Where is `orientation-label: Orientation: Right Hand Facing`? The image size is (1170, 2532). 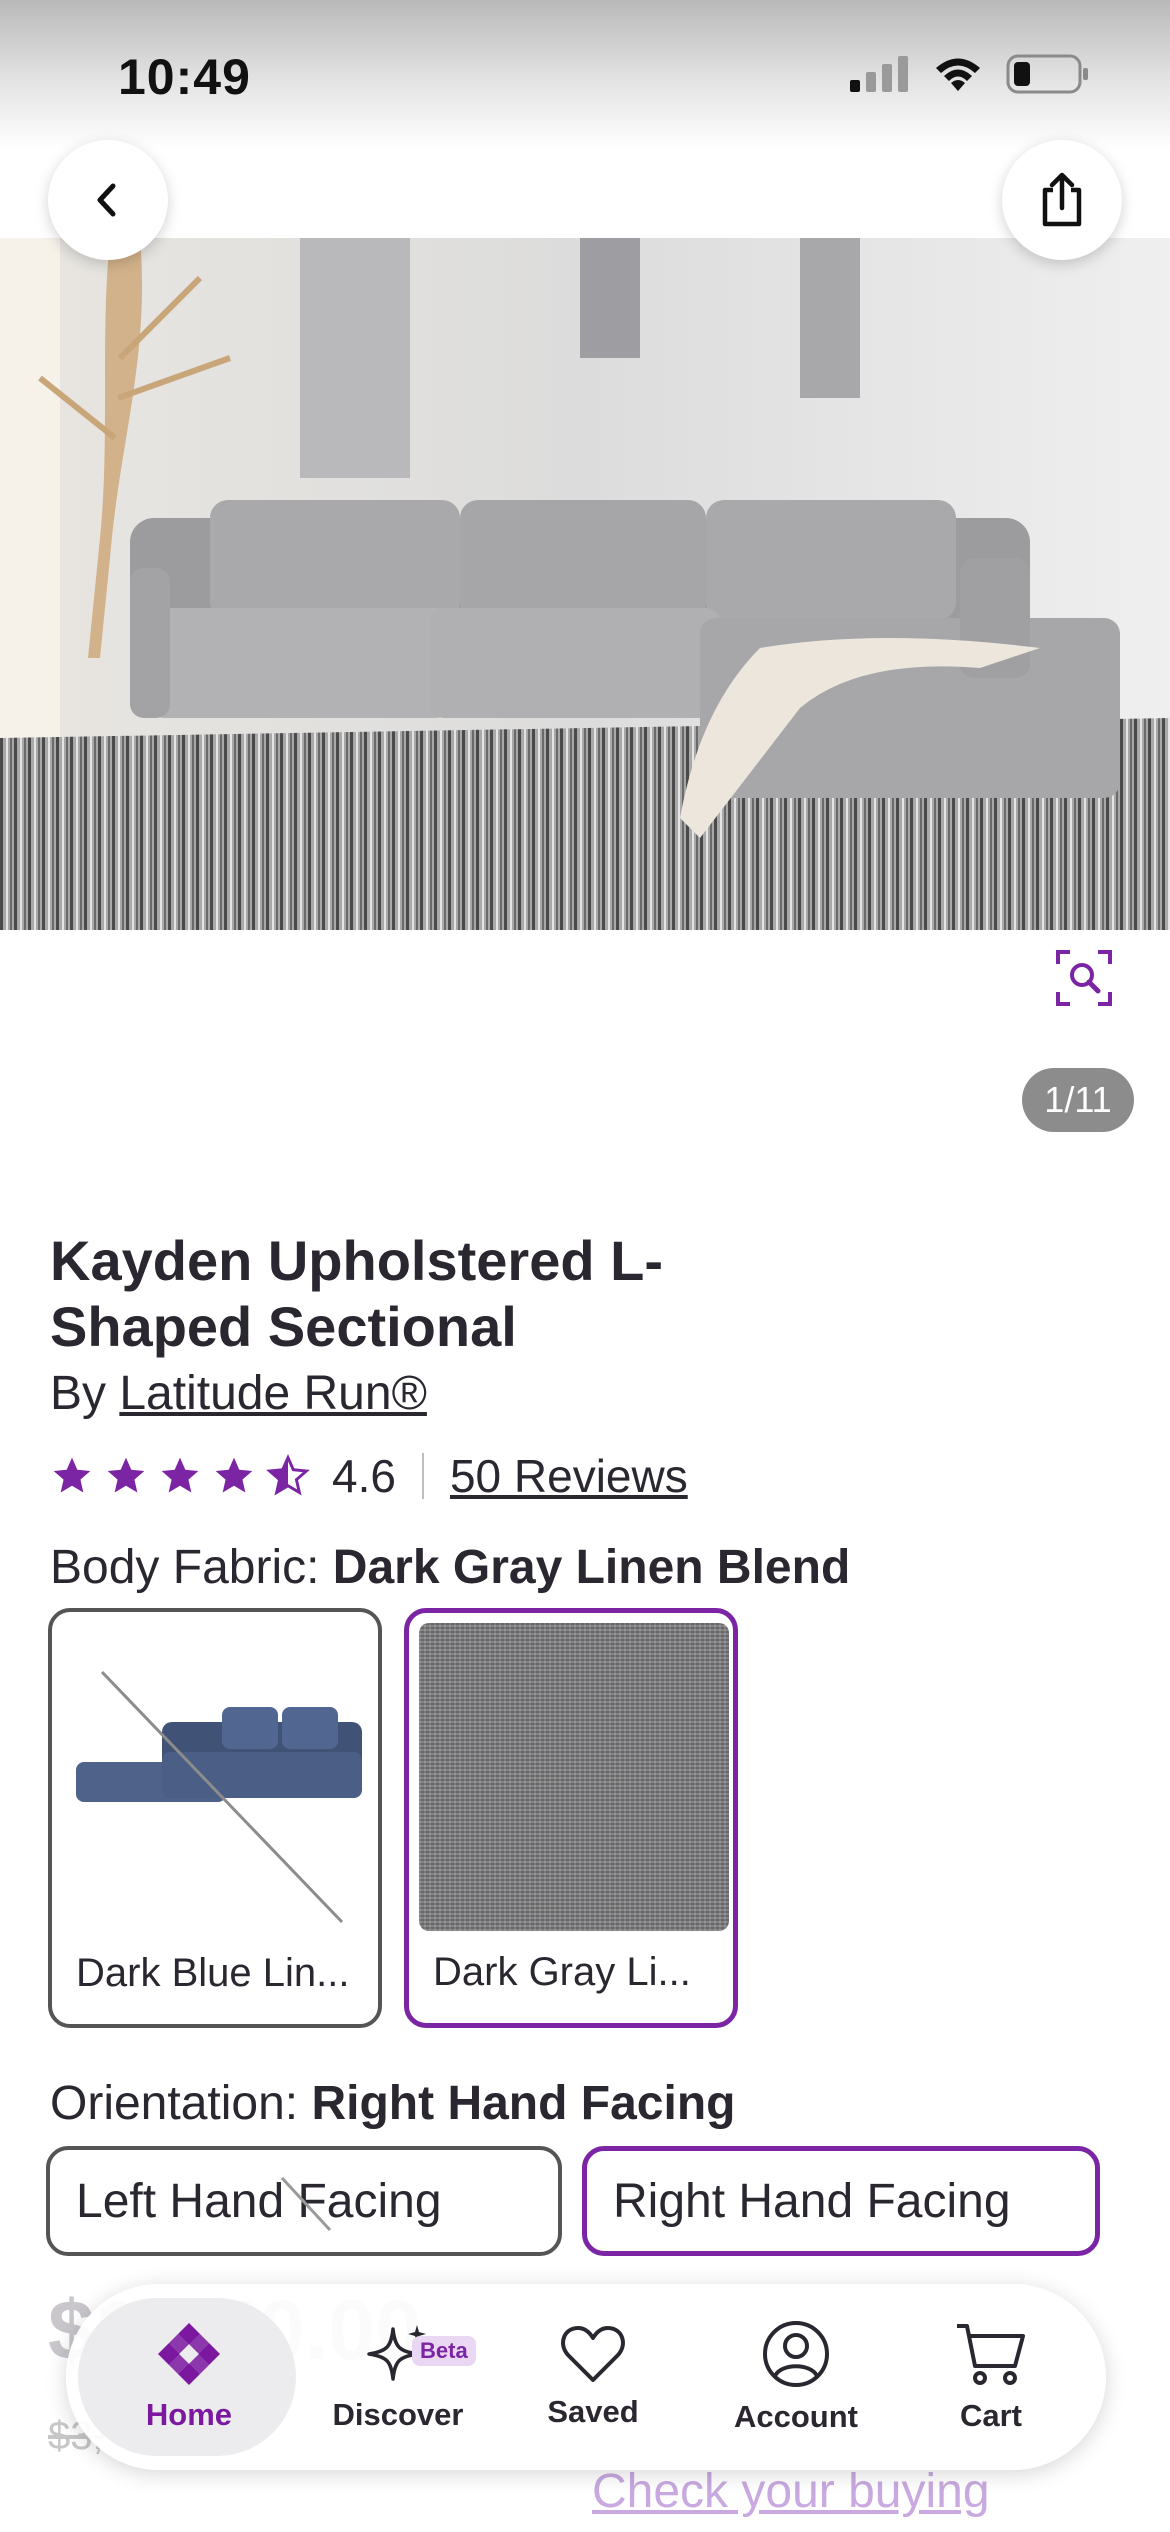
orientation-label: Orientation: Right Hand Facing is located at coordinates (392, 2103).